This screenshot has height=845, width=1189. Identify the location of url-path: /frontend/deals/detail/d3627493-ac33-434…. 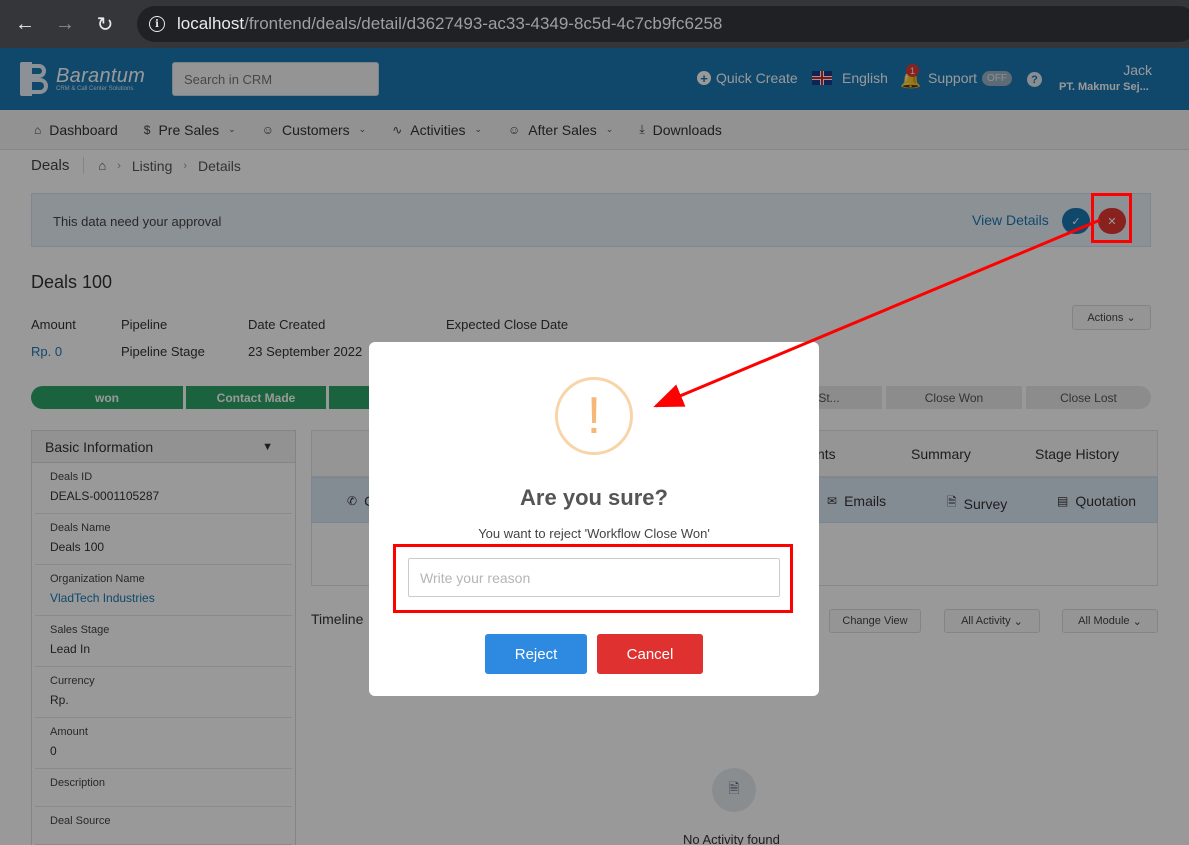
(483, 23).